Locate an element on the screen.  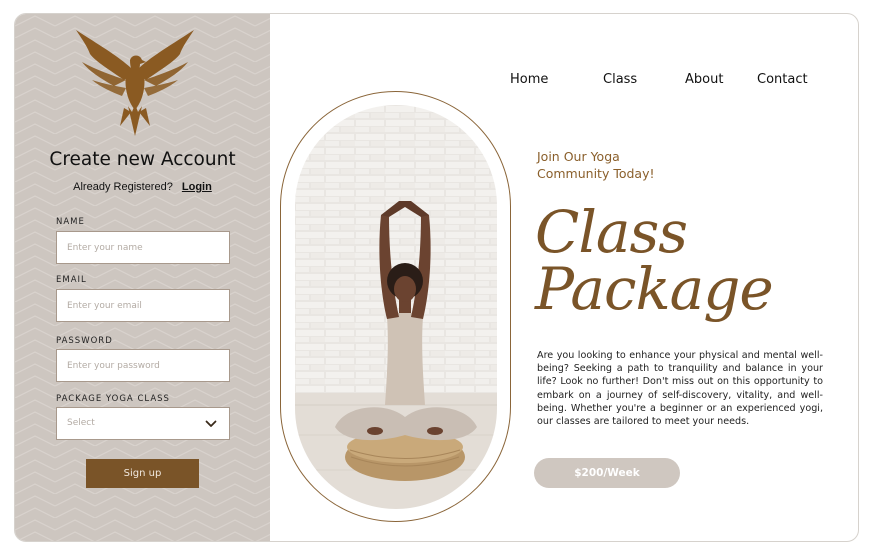
already-registered: Already Registered? Login is located at coordinates (142, 187).